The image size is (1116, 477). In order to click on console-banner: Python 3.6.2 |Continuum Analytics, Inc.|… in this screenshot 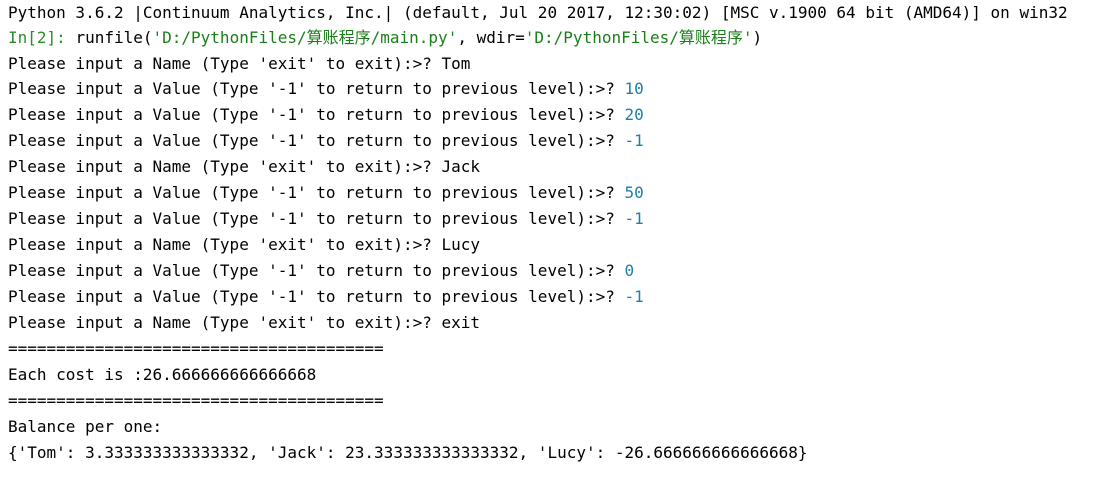, I will do `click(562, 13)`.